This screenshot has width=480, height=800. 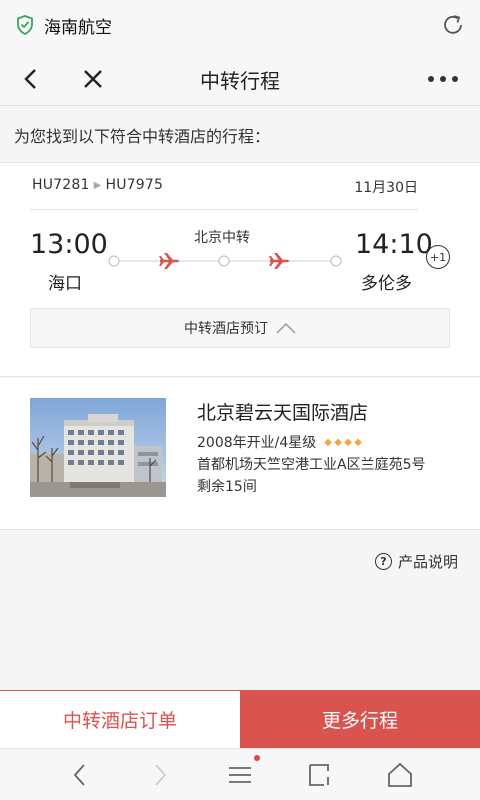 I want to click on more-icon, so click(x=443, y=79).